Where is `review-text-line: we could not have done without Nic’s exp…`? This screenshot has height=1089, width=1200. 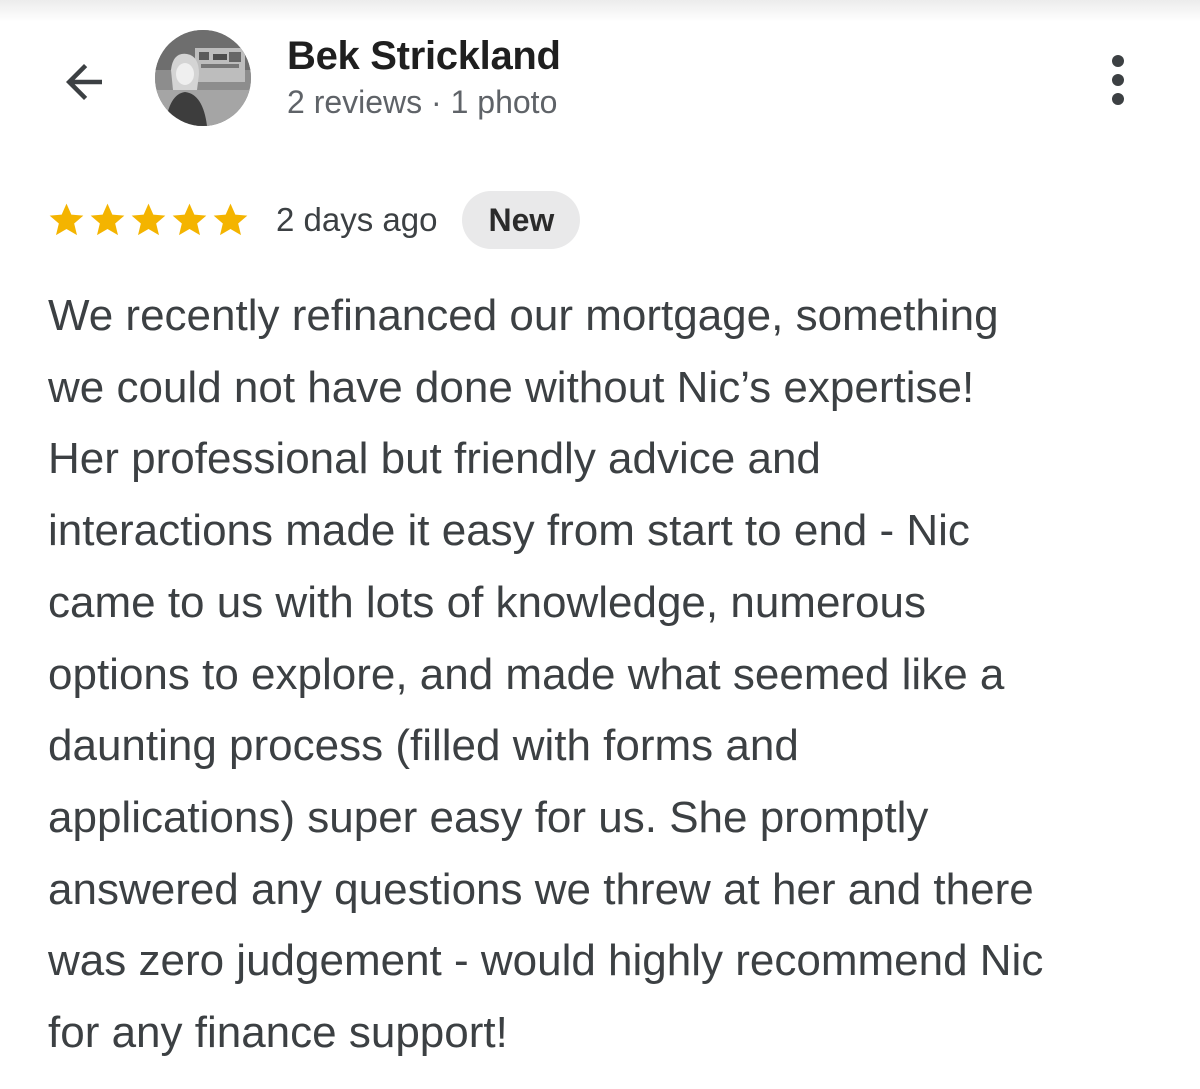 review-text-line: we could not have done without Nic’s exp… is located at coordinates (511, 387).